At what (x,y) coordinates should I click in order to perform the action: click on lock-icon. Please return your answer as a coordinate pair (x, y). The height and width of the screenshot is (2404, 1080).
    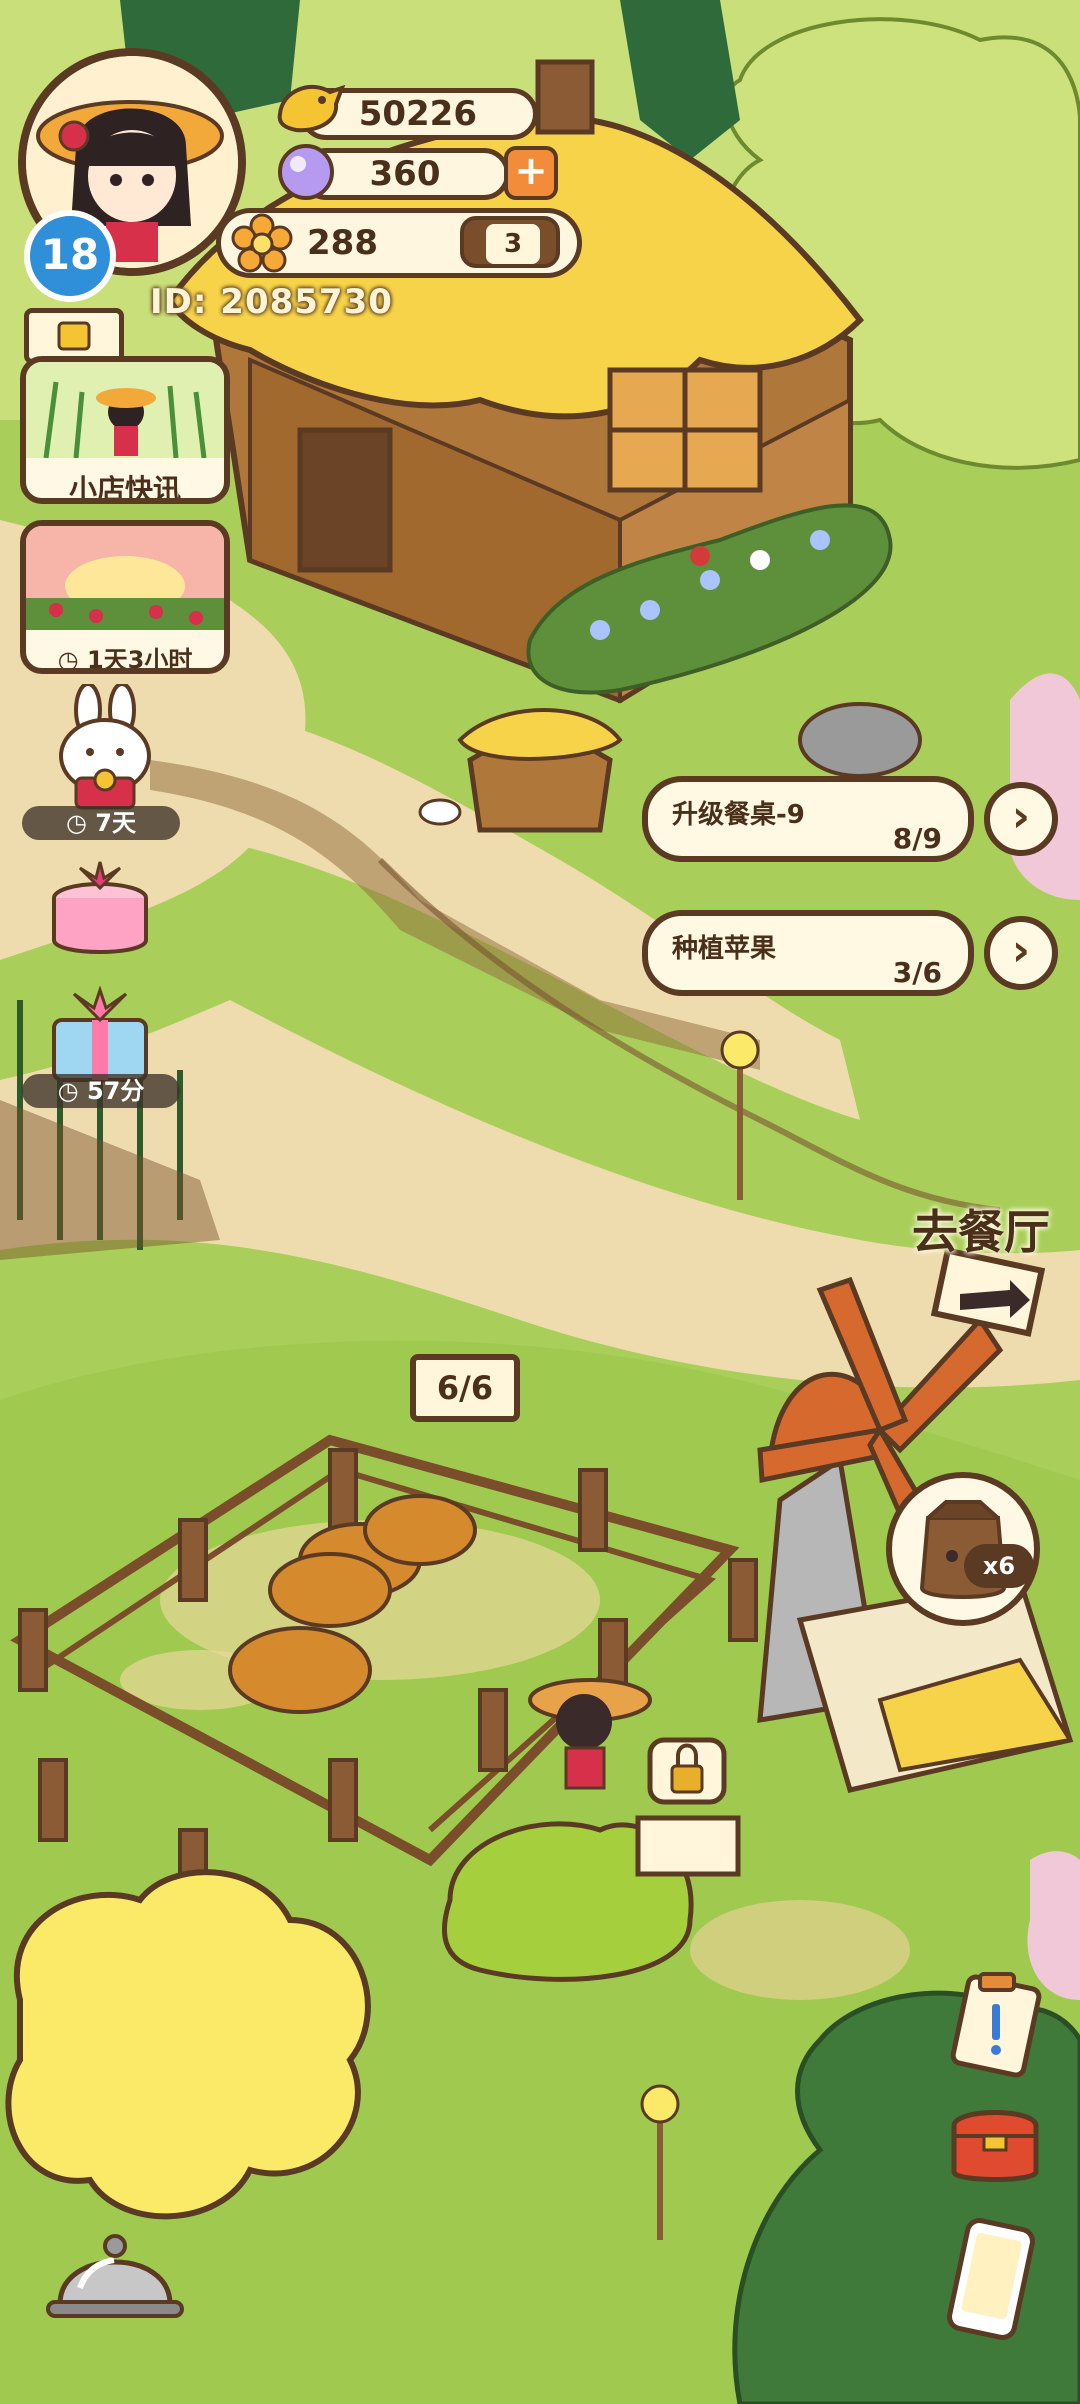
    Looking at the image, I should click on (687, 1771).